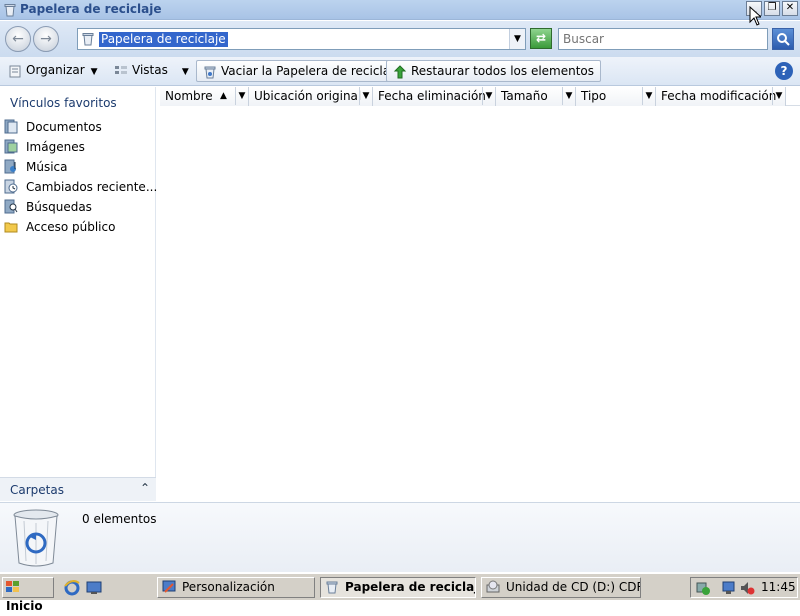 The image size is (800, 616). Describe the element at coordinates (747, 588) in the screenshot. I see `volume-muted-icon` at that location.